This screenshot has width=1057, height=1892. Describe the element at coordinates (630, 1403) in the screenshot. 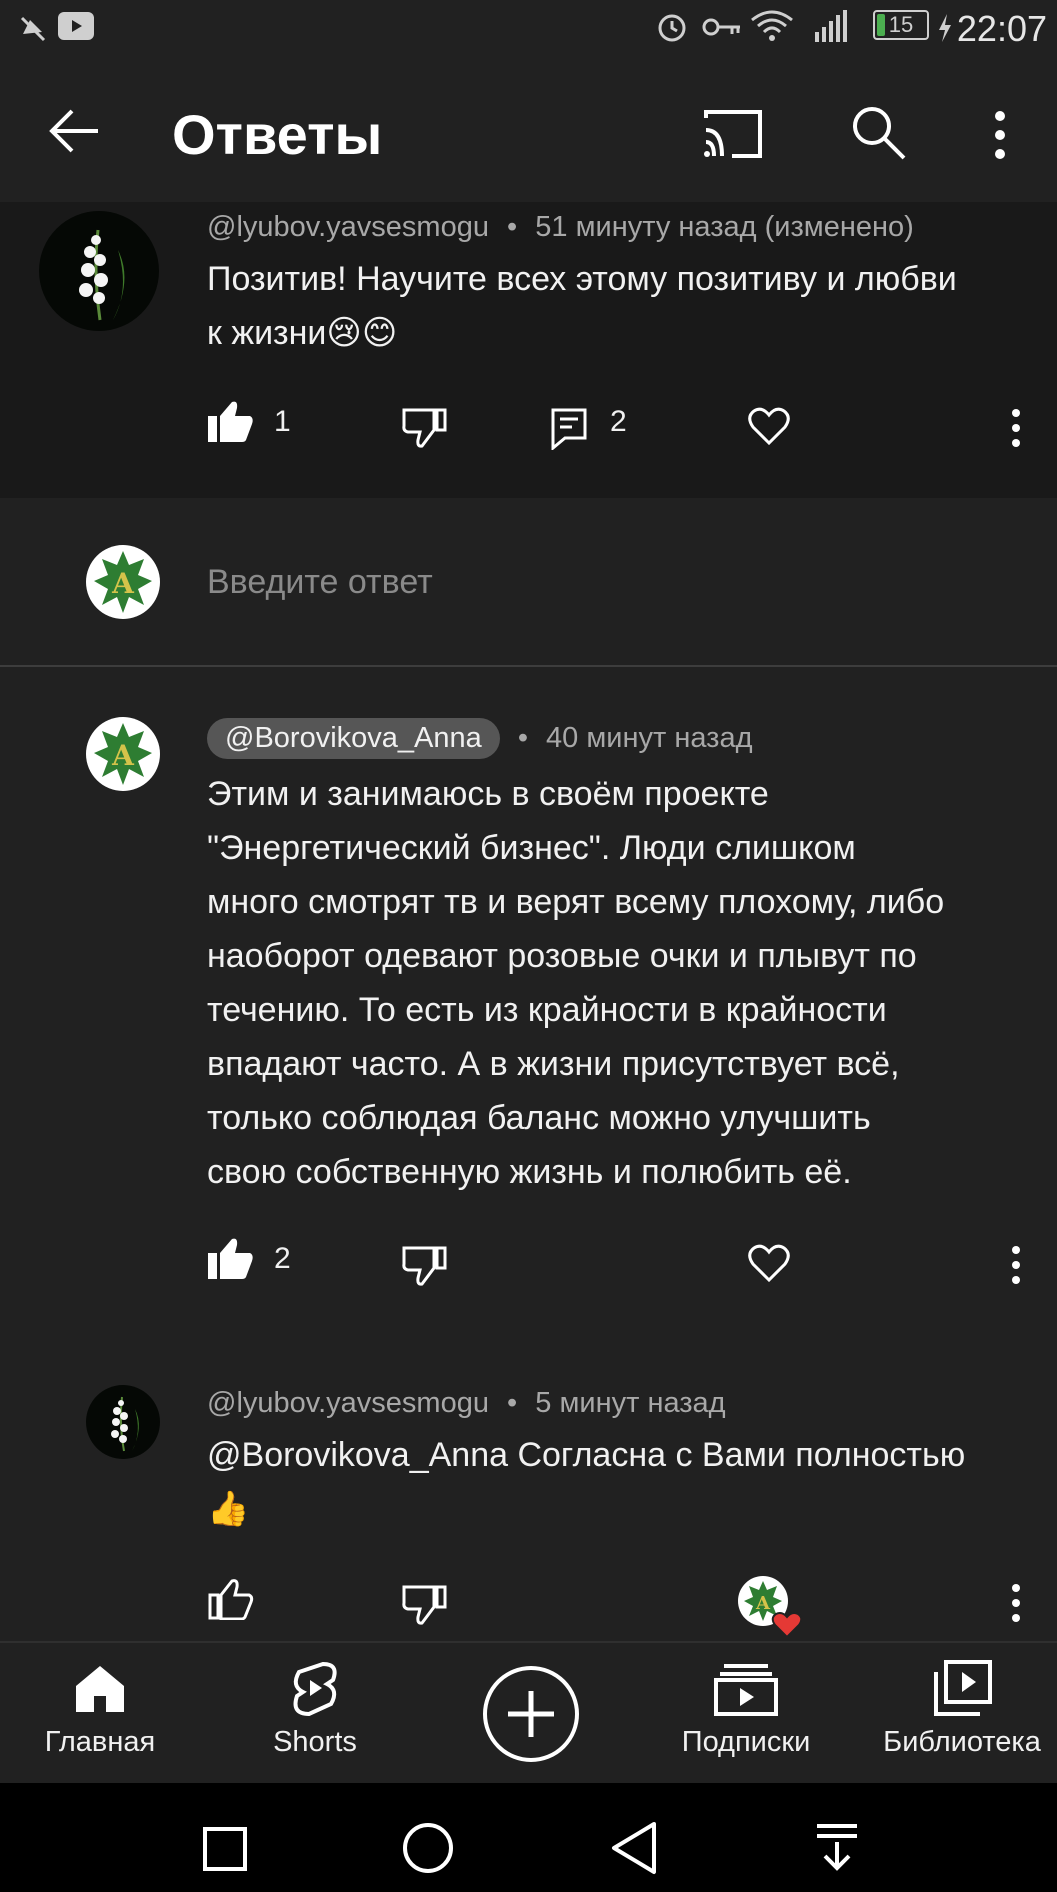

I see `reply-time: 5 минут назад` at that location.